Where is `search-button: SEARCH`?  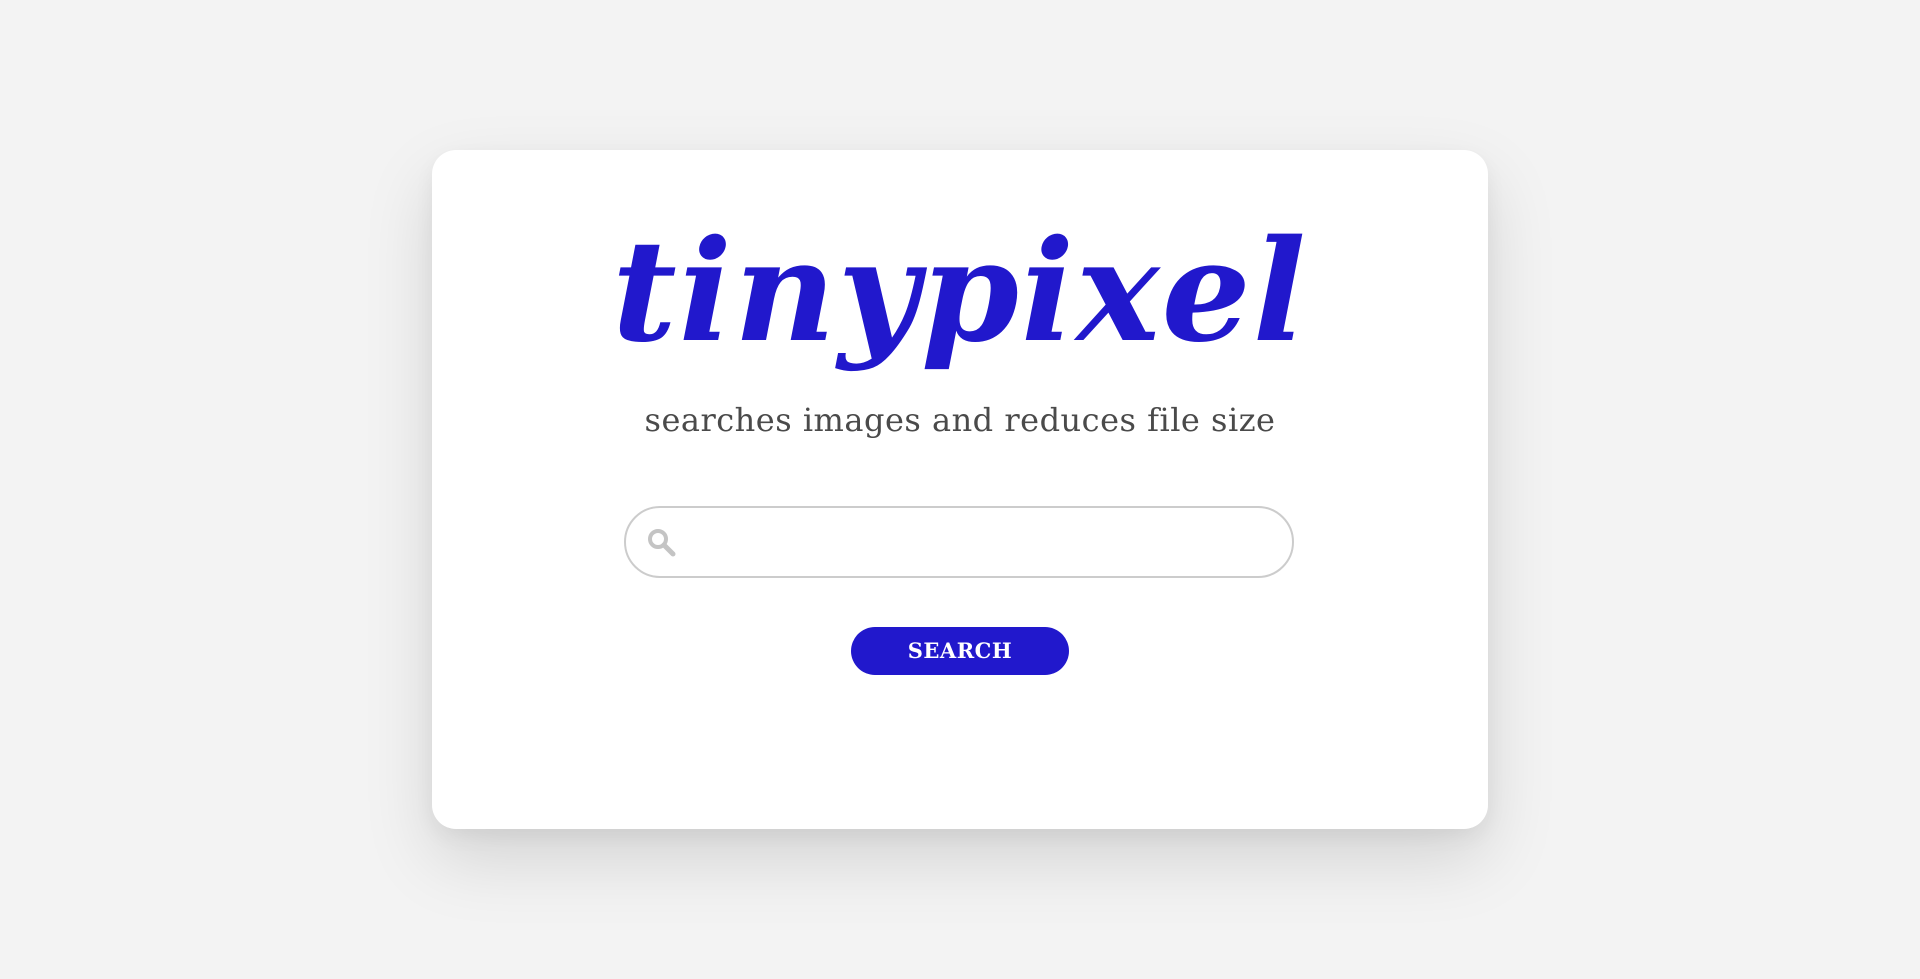 search-button: SEARCH is located at coordinates (960, 651).